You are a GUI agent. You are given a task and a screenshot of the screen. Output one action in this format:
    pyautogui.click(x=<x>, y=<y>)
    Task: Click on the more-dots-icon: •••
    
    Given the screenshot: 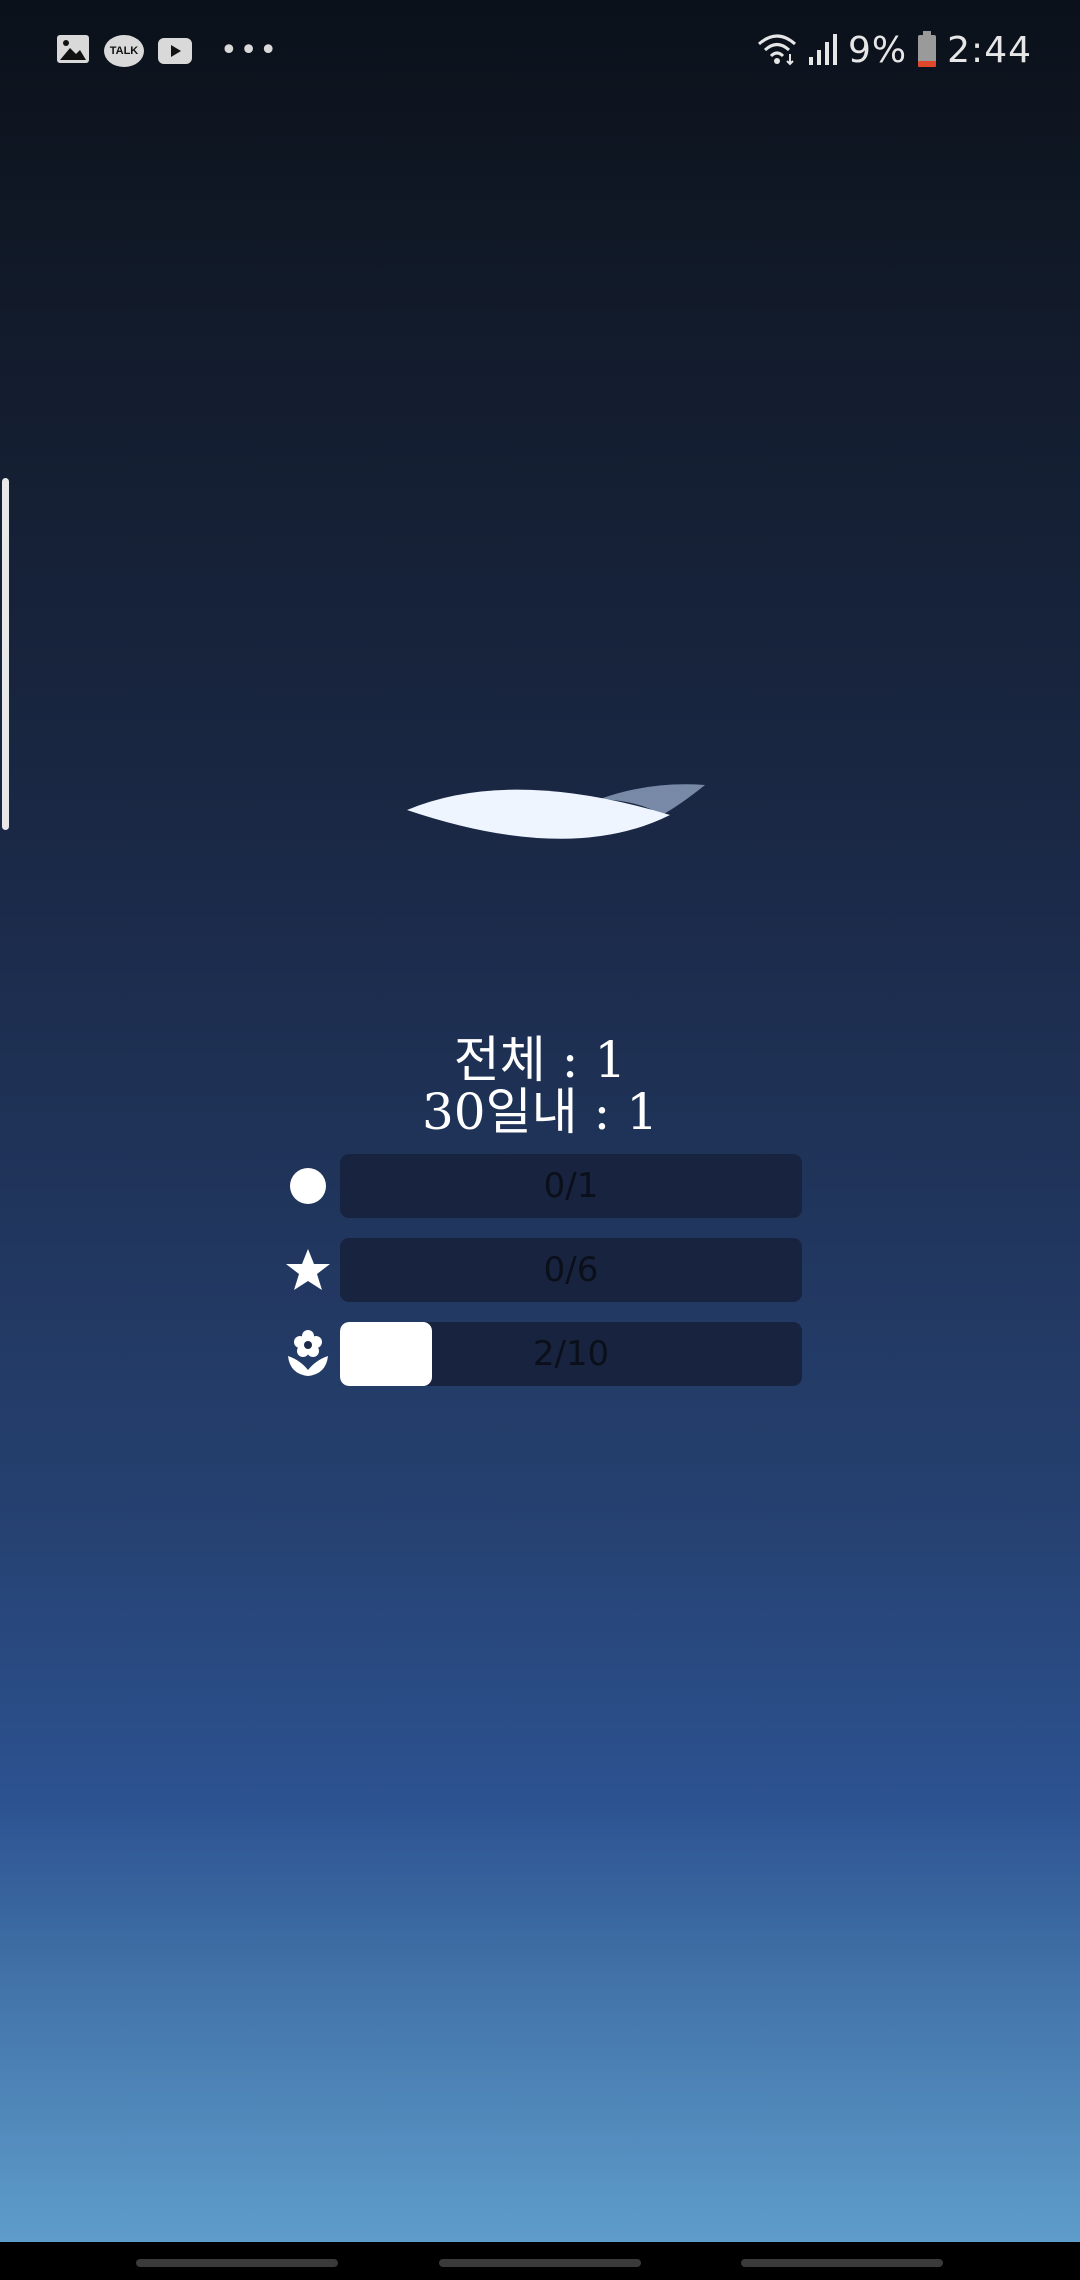 What is the action you would take?
    pyautogui.click(x=250, y=50)
    